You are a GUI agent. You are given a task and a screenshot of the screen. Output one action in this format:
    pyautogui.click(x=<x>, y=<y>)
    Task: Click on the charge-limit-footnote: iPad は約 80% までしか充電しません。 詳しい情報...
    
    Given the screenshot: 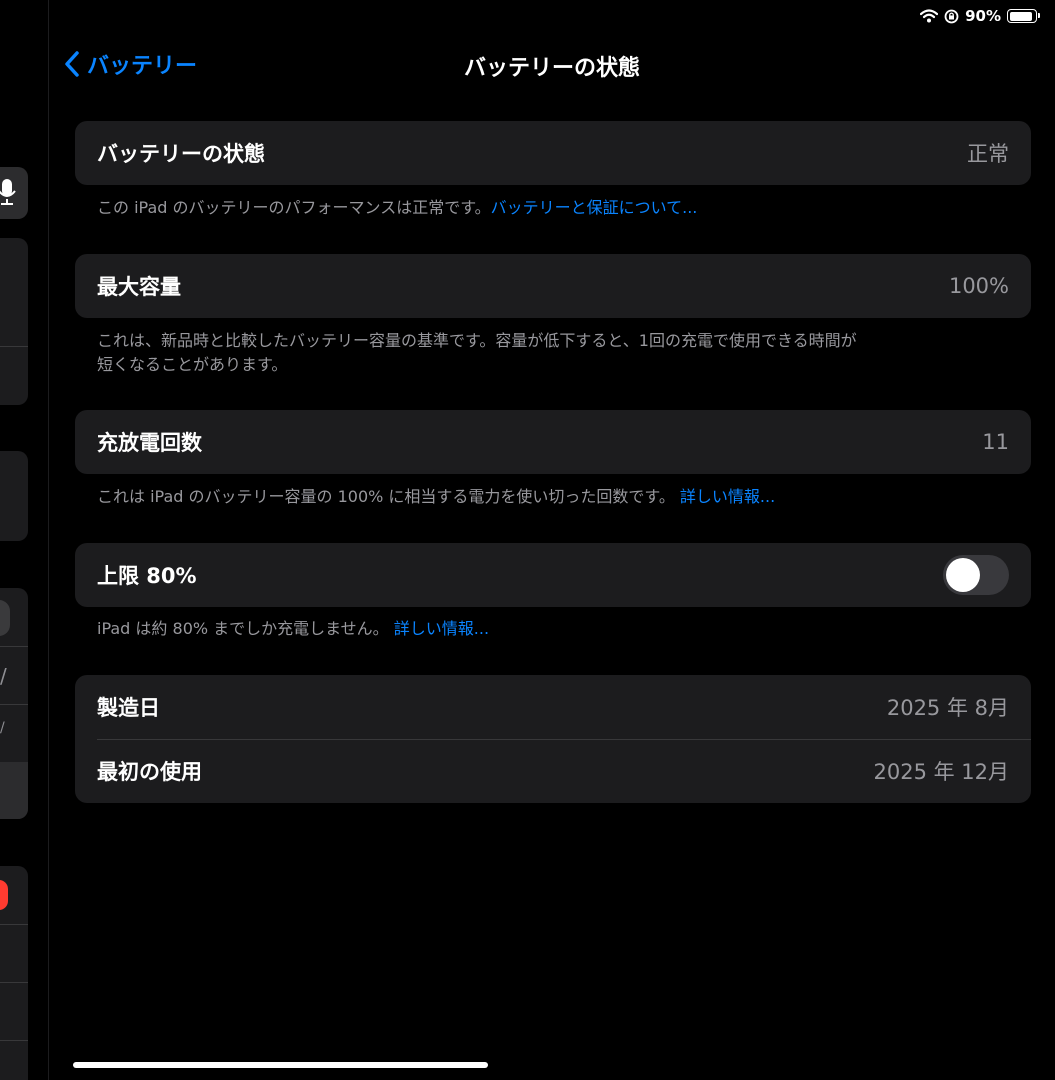 What is the action you would take?
    pyautogui.click(x=547, y=629)
    